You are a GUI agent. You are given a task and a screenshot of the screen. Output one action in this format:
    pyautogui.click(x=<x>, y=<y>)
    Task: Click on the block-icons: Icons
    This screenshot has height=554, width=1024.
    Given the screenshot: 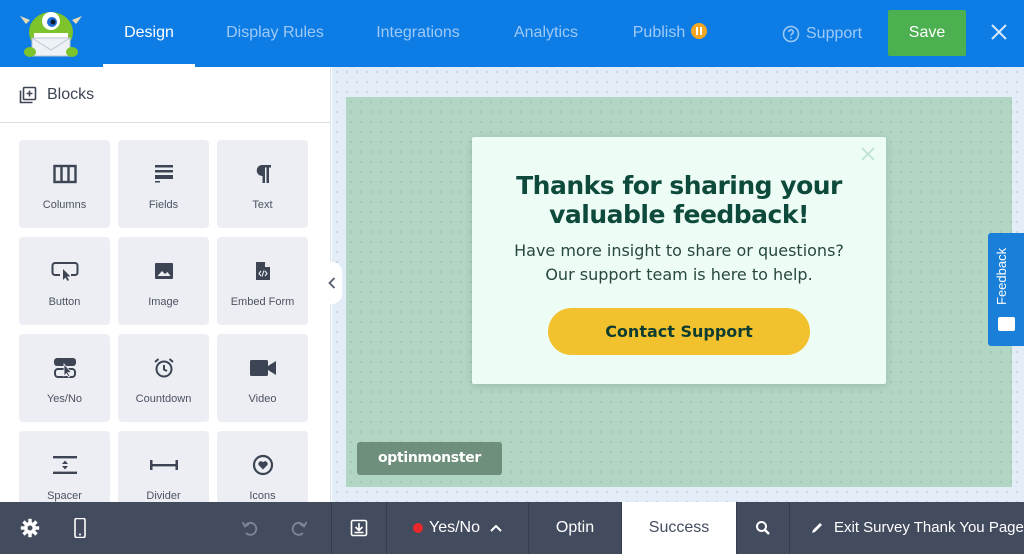 What is the action you would take?
    pyautogui.click(x=262, y=466)
    